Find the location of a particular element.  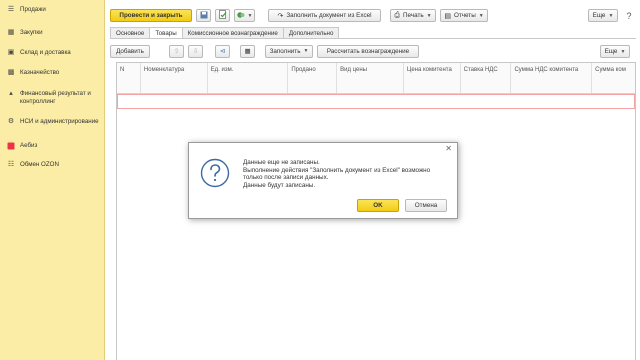

arrow-down-icon: ⇩ is located at coordinates (195, 51).